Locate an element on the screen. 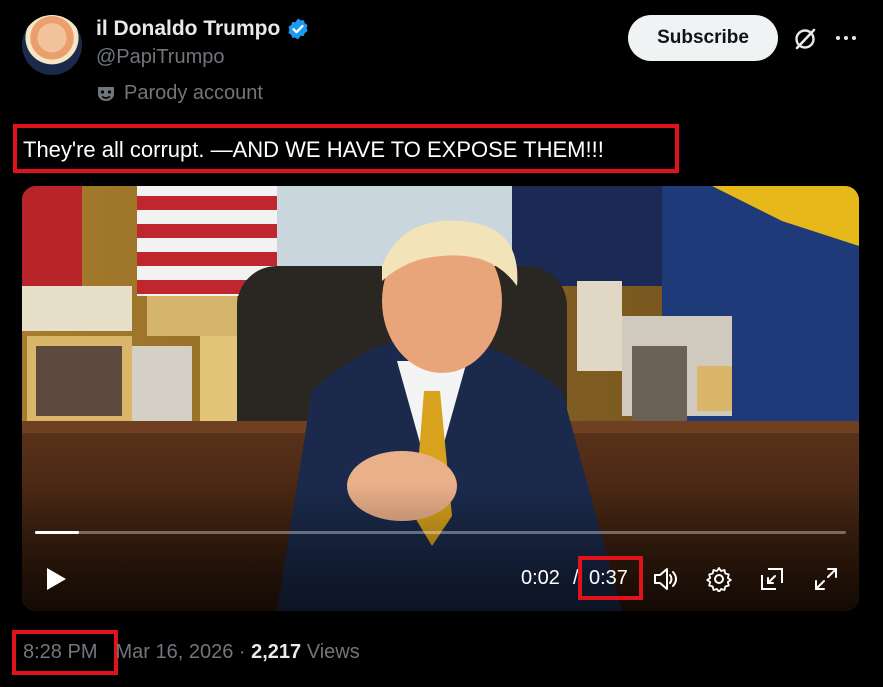  display-name: il Donaldo Trumpo is located at coordinates (188, 29).